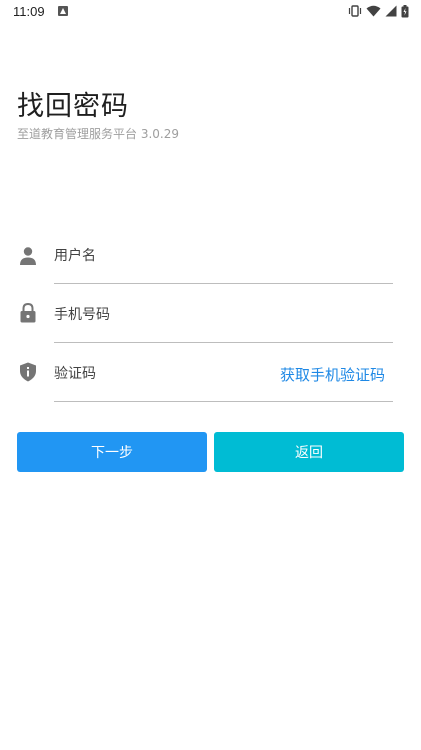 The width and height of the screenshot is (421, 750). What do you see at coordinates (332, 374) in the screenshot?
I see `get-code-button: 获取手机验证码` at bounding box center [332, 374].